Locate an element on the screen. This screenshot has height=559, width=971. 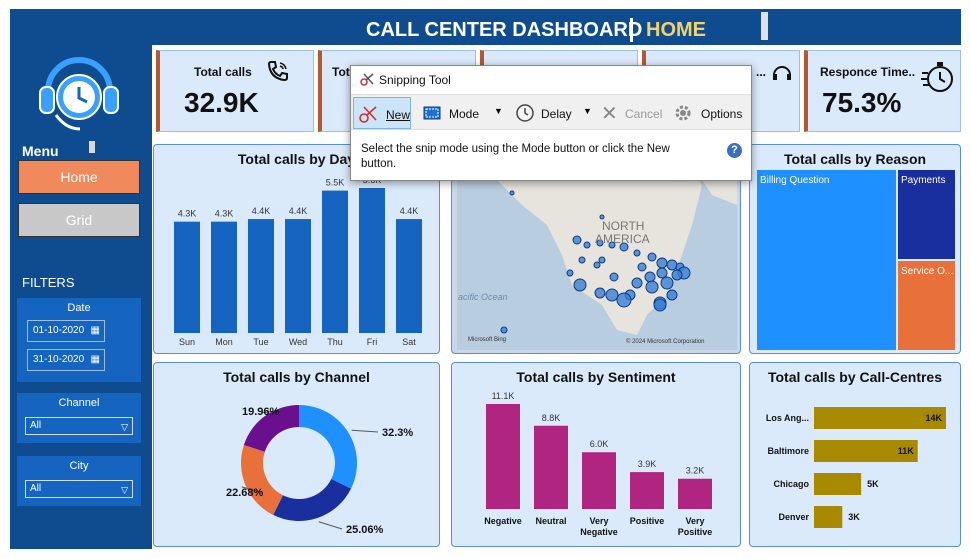
date-from-input: 01-10-2020 ▦ is located at coordinates (66, 331).